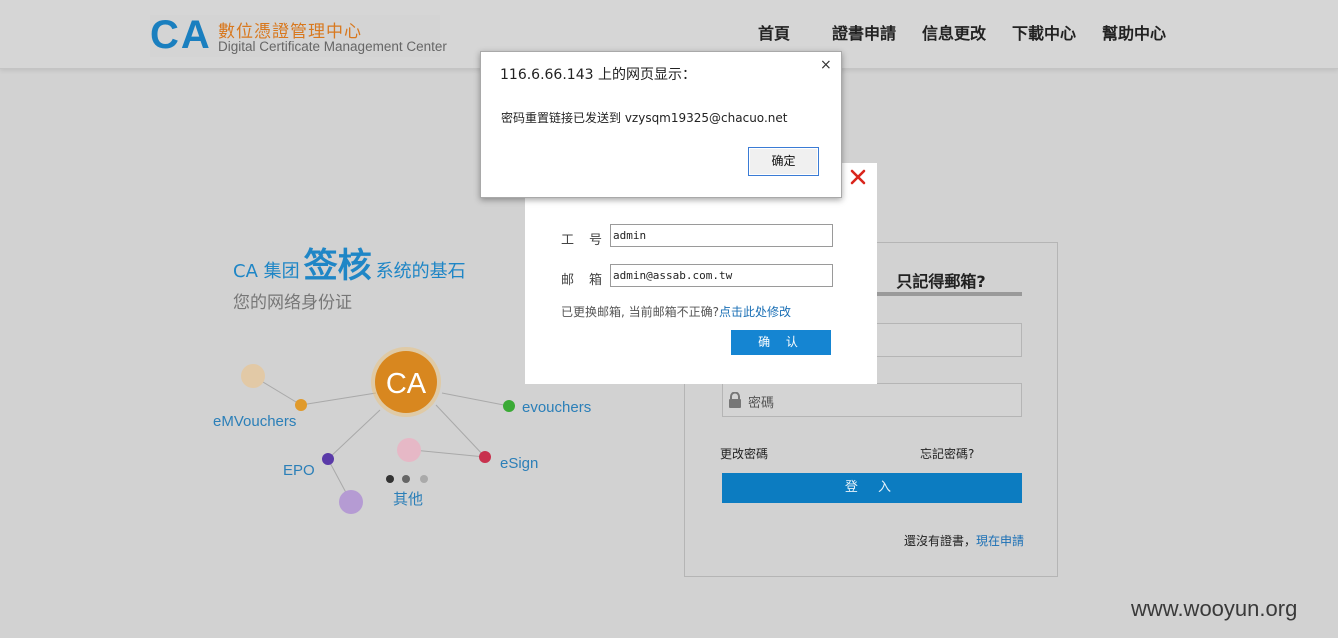  What do you see at coordinates (826, 65) in the screenshot?
I see `alert-close-icon: ×` at bounding box center [826, 65].